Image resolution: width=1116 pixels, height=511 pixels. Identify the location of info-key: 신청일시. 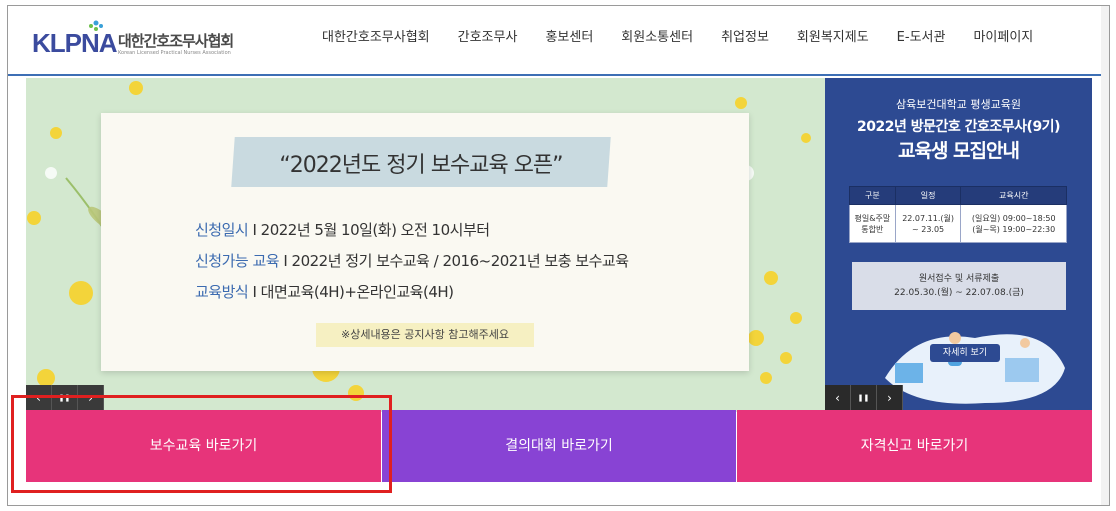
(222, 230).